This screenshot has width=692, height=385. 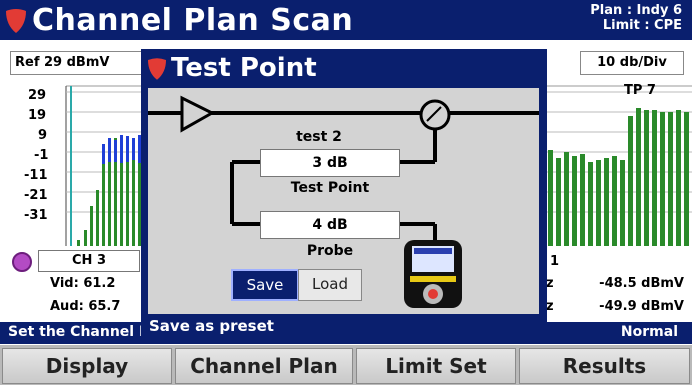 What do you see at coordinates (264, 366) in the screenshot?
I see `channel-plan-softkey: Channel Plan` at bounding box center [264, 366].